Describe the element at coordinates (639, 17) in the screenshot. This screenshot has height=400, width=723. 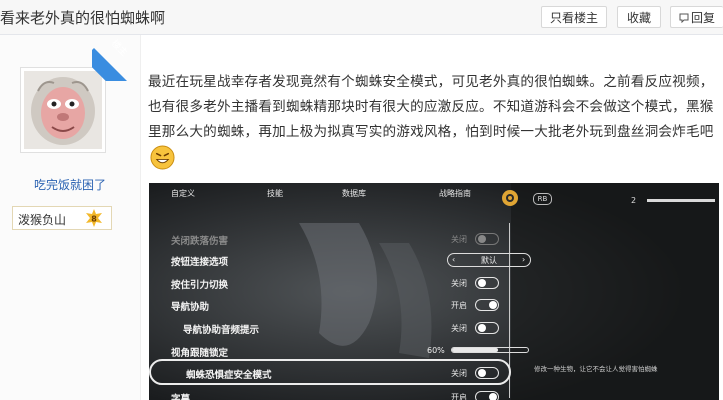
I see `favorite-button: 收藏` at that location.